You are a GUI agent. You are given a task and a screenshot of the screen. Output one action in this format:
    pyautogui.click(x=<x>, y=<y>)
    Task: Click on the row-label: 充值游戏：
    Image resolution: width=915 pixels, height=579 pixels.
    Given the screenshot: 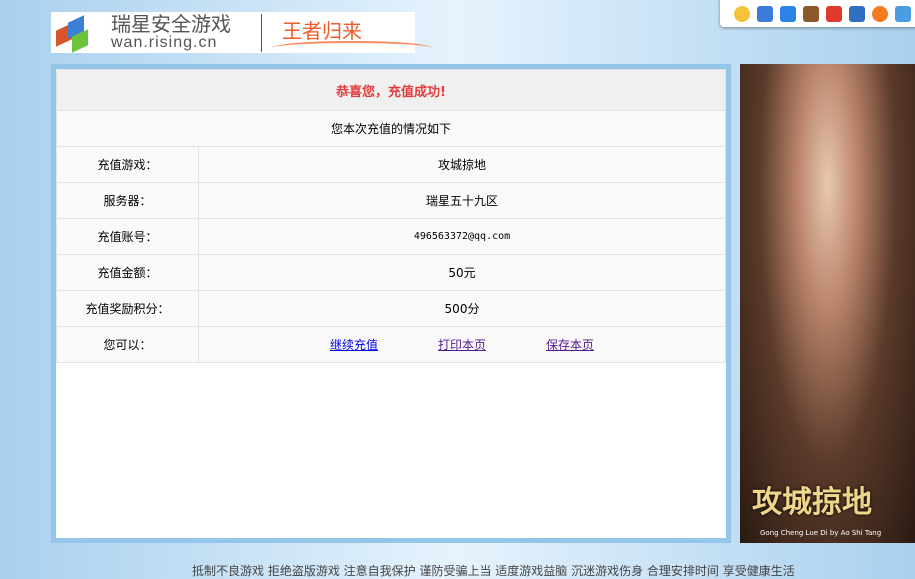 What is the action you would take?
    pyautogui.click(x=127, y=164)
    